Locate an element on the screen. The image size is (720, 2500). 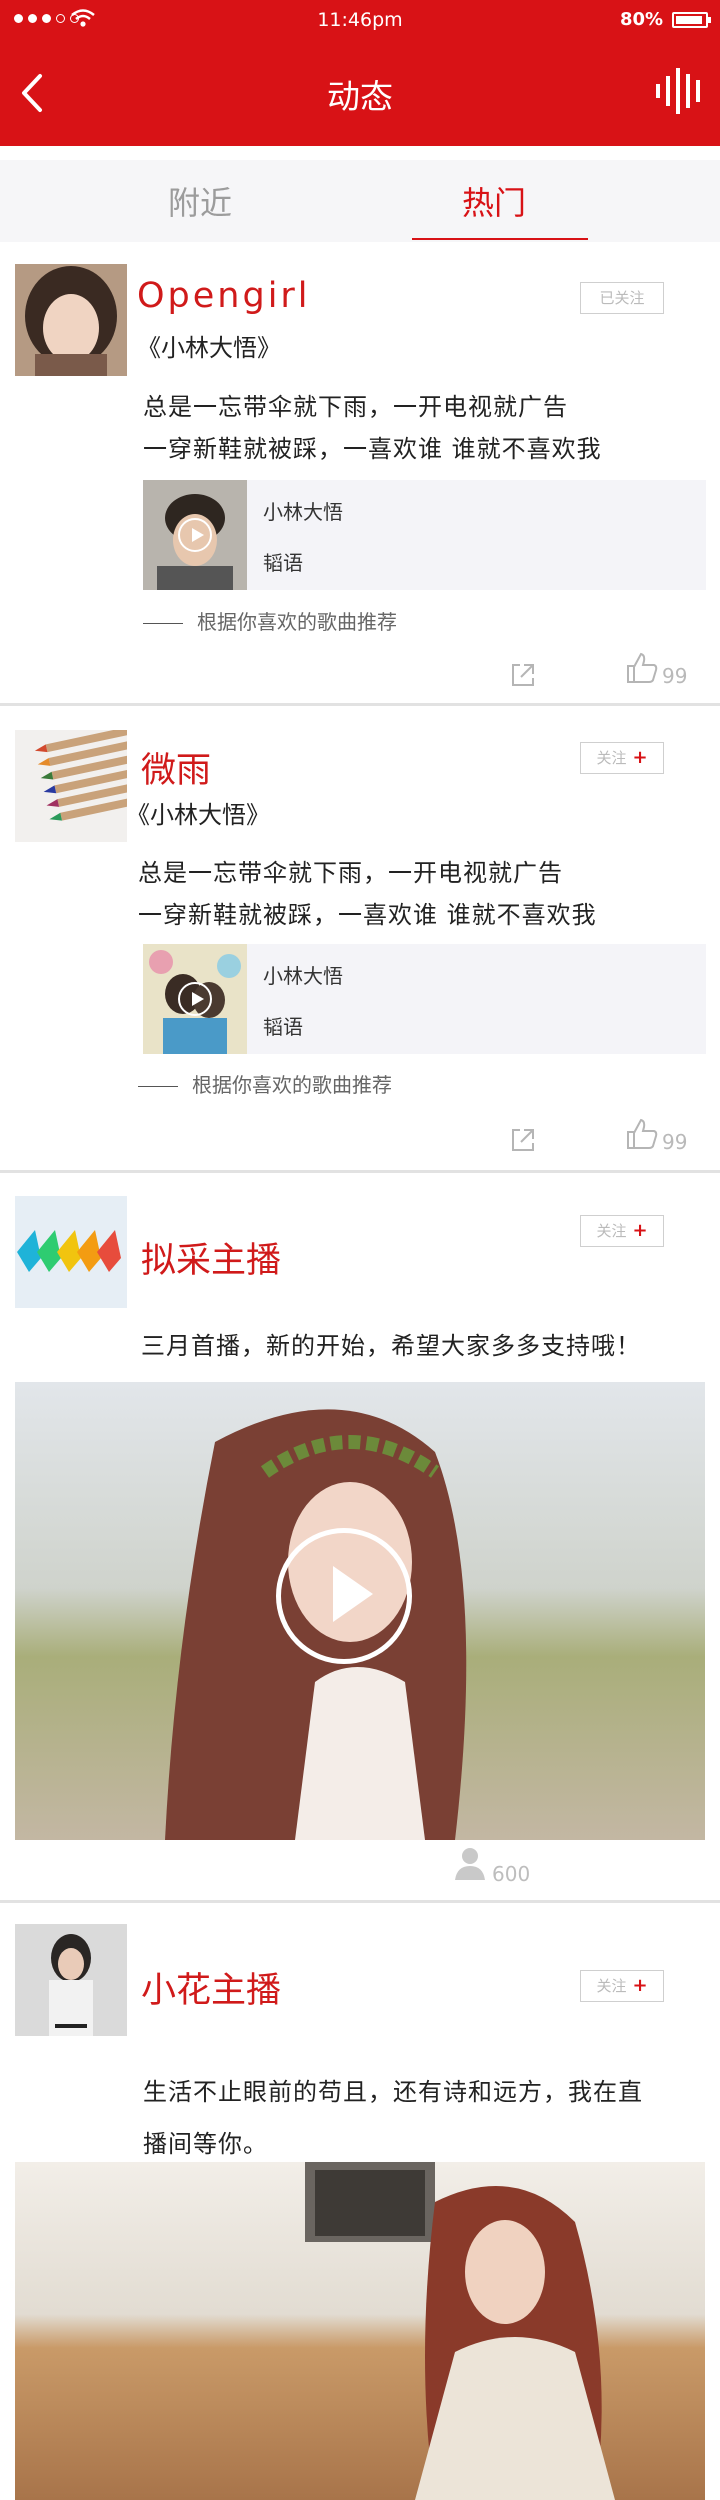
username: 小花主播 is located at coordinates (211, 1987).